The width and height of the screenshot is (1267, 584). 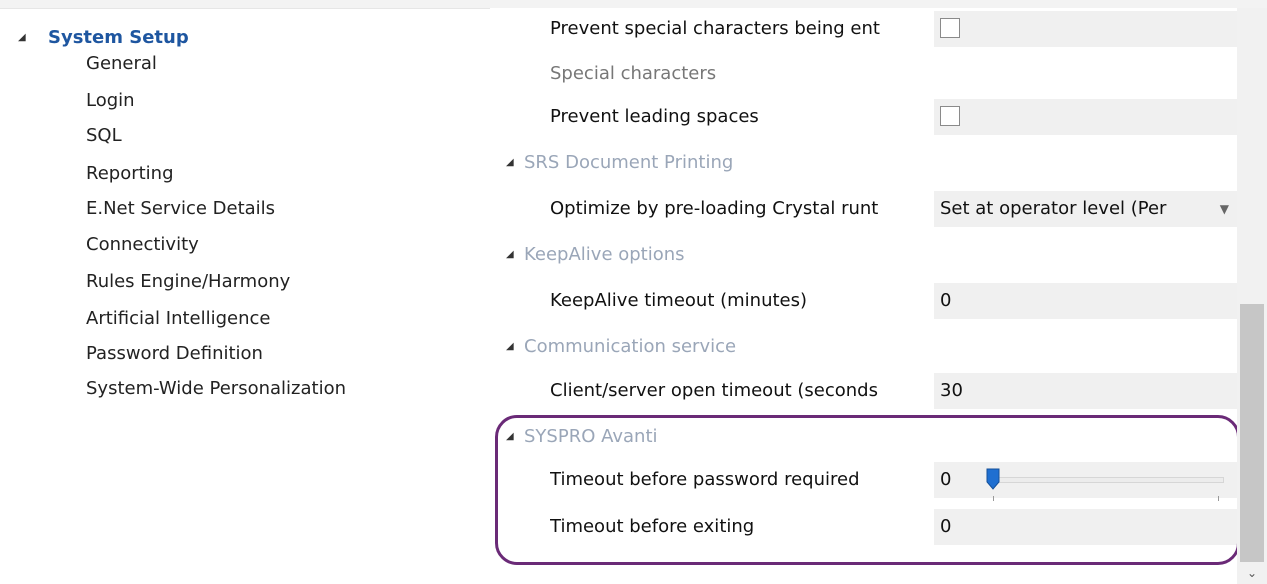 What do you see at coordinates (863, 437) in the screenshot?
I see `category-syspro-avanti: ◢ SYSPRO Avanti` at bounding box center [863, 437].